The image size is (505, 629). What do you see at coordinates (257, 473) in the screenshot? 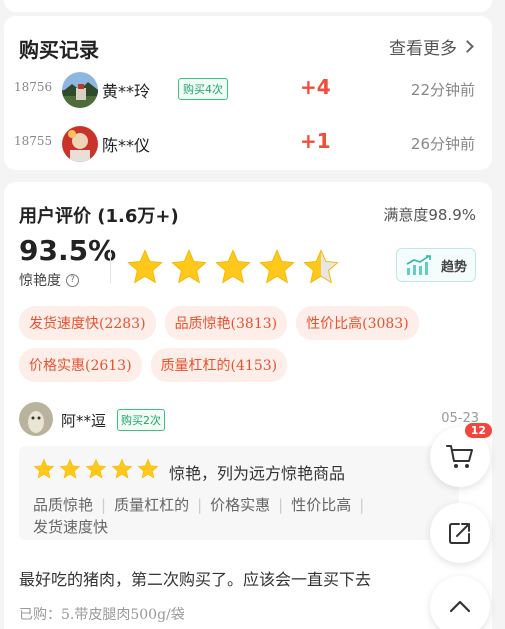
I see `review-headline: 惊艳，列为远方惊艳商品` at bounding box center [257, 473].